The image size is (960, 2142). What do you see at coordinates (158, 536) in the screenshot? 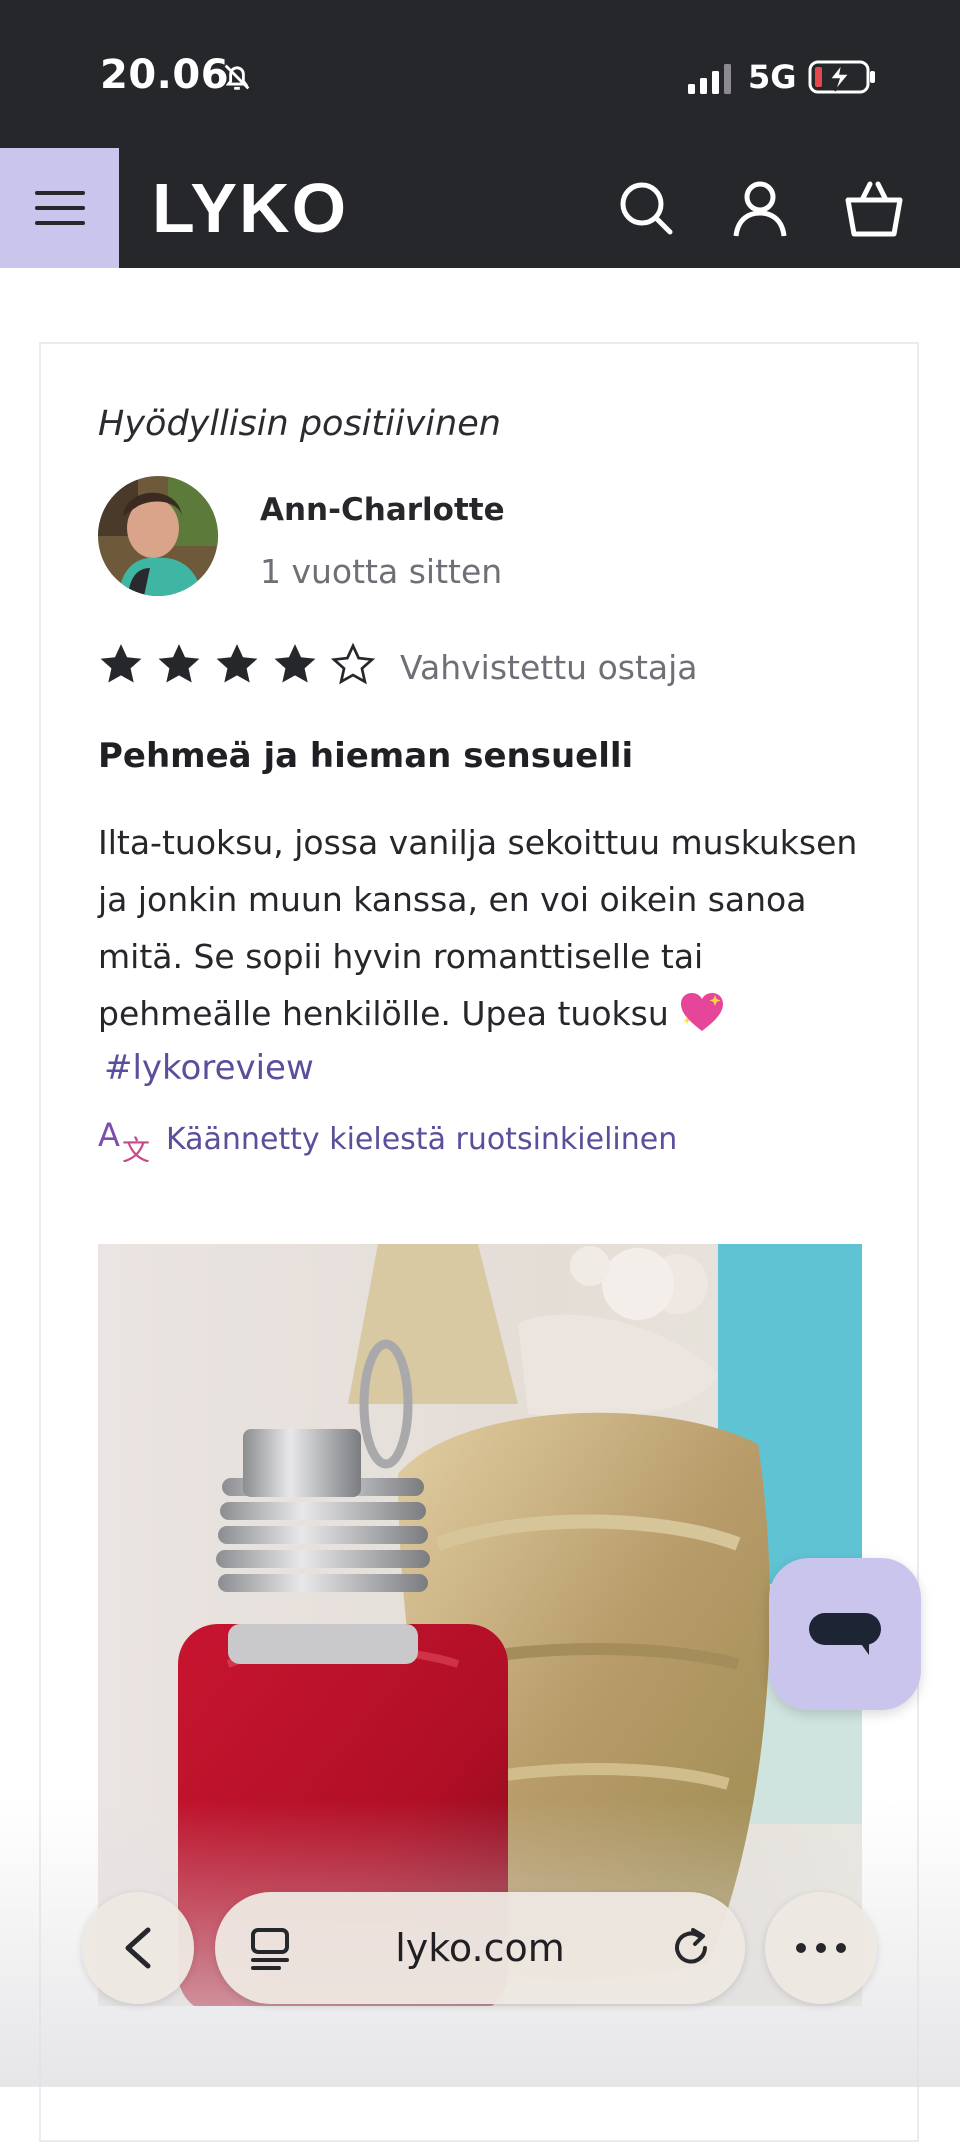
I see `avatar` at bounding box center [158, 536].